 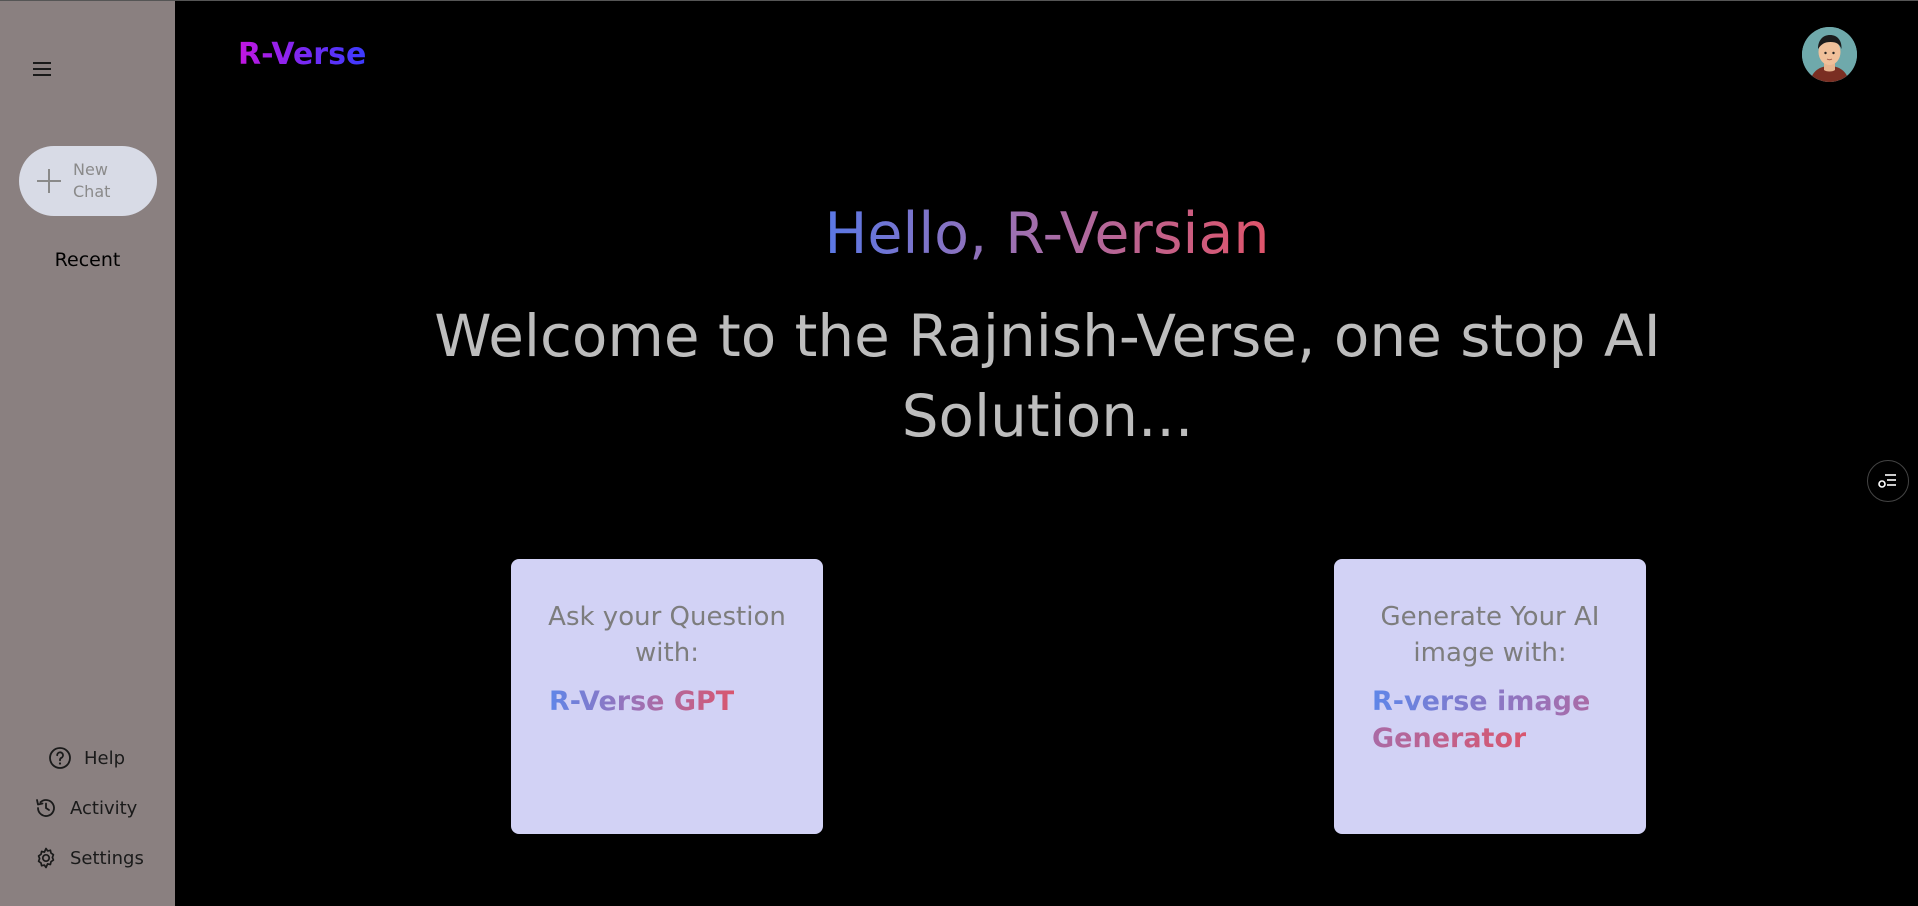 I want to click on user-avatar, so click(x=1829, y=54).